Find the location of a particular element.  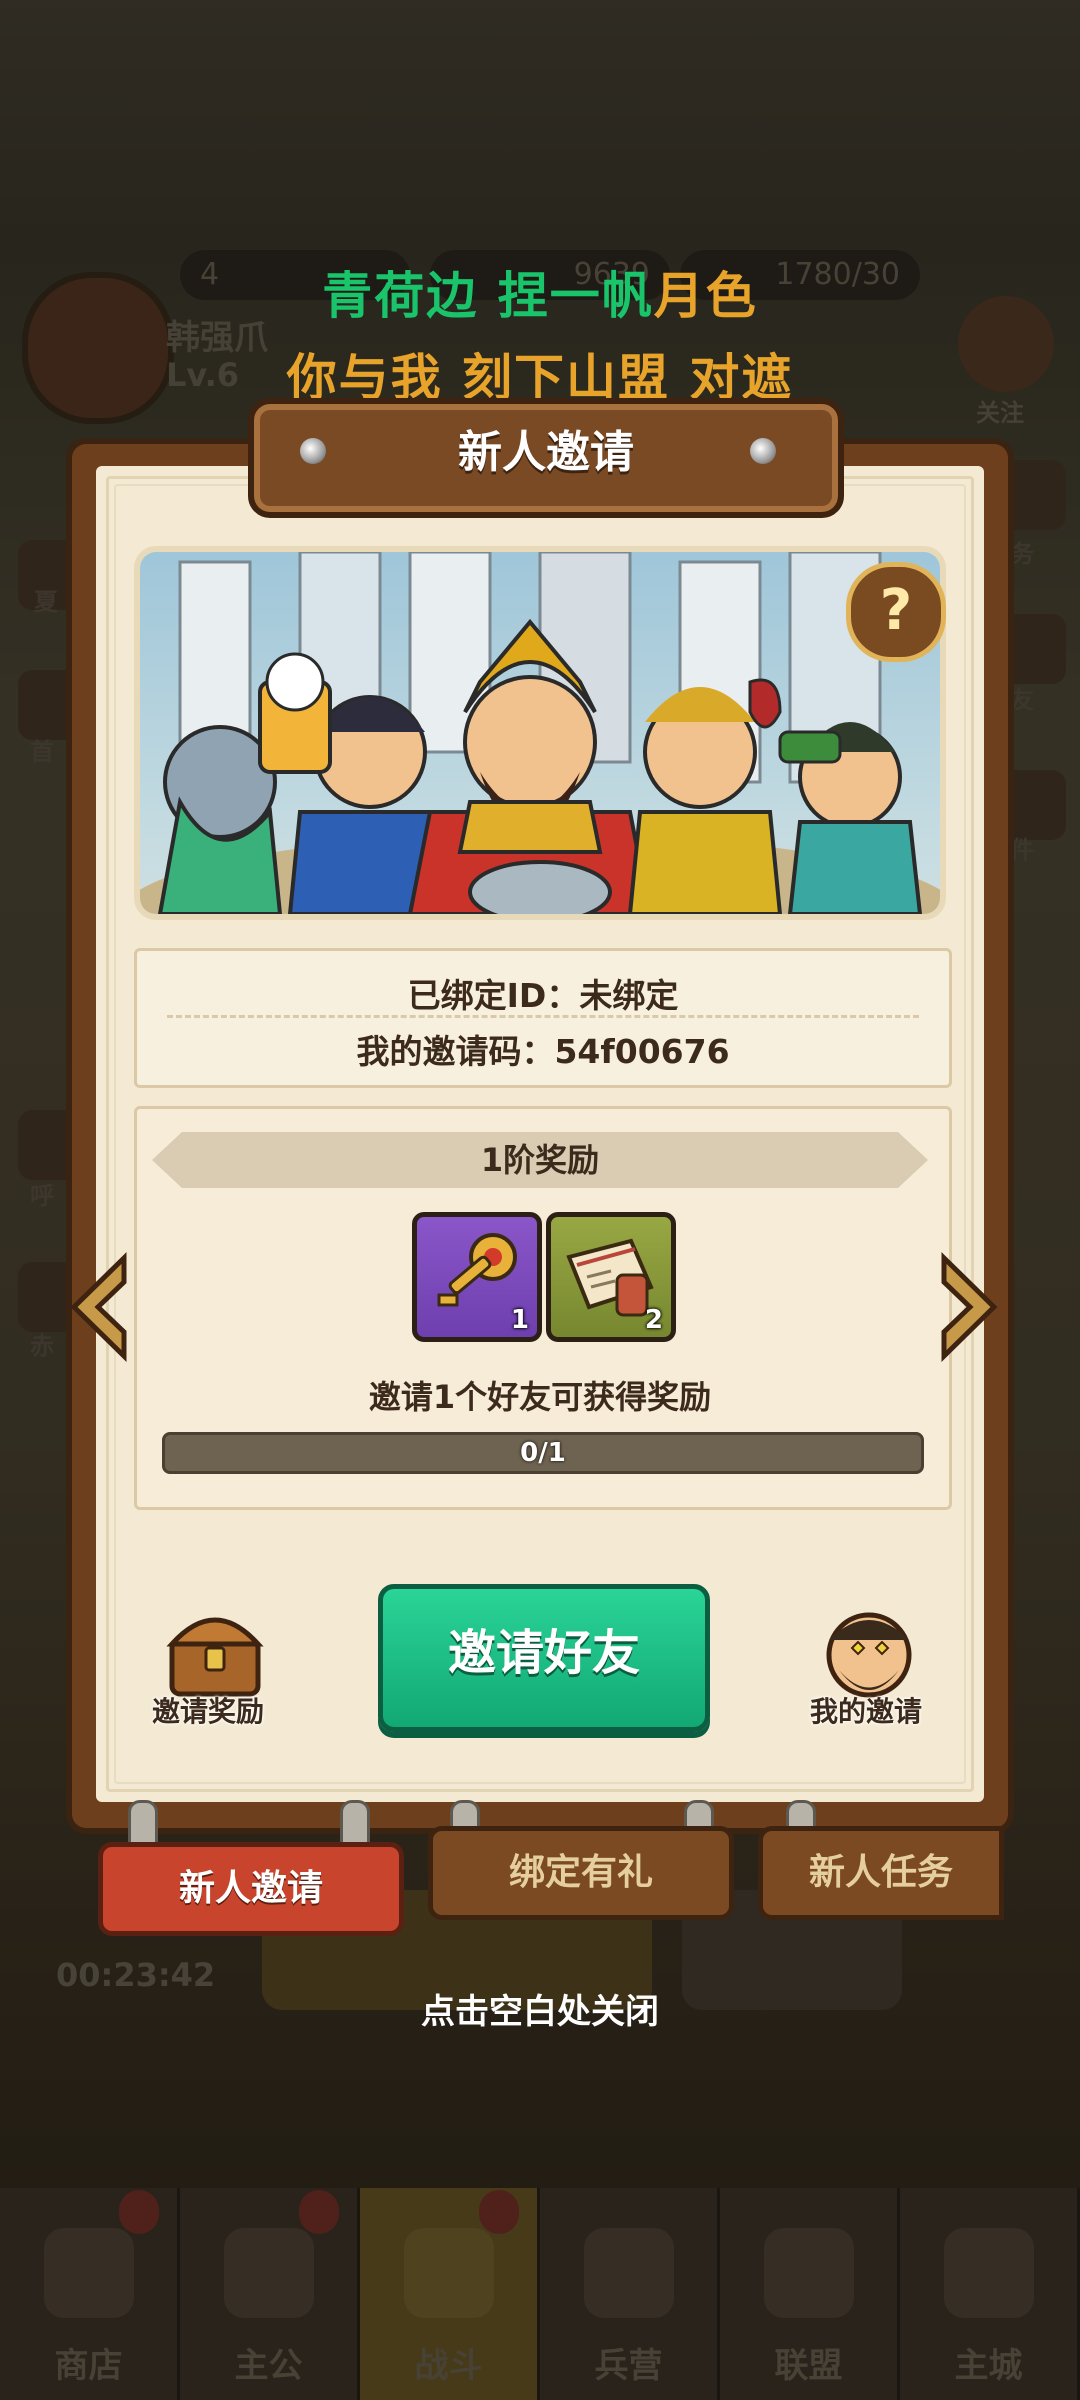

invite-button-label: 邀请好友 is located at coordinates (543, 1653).